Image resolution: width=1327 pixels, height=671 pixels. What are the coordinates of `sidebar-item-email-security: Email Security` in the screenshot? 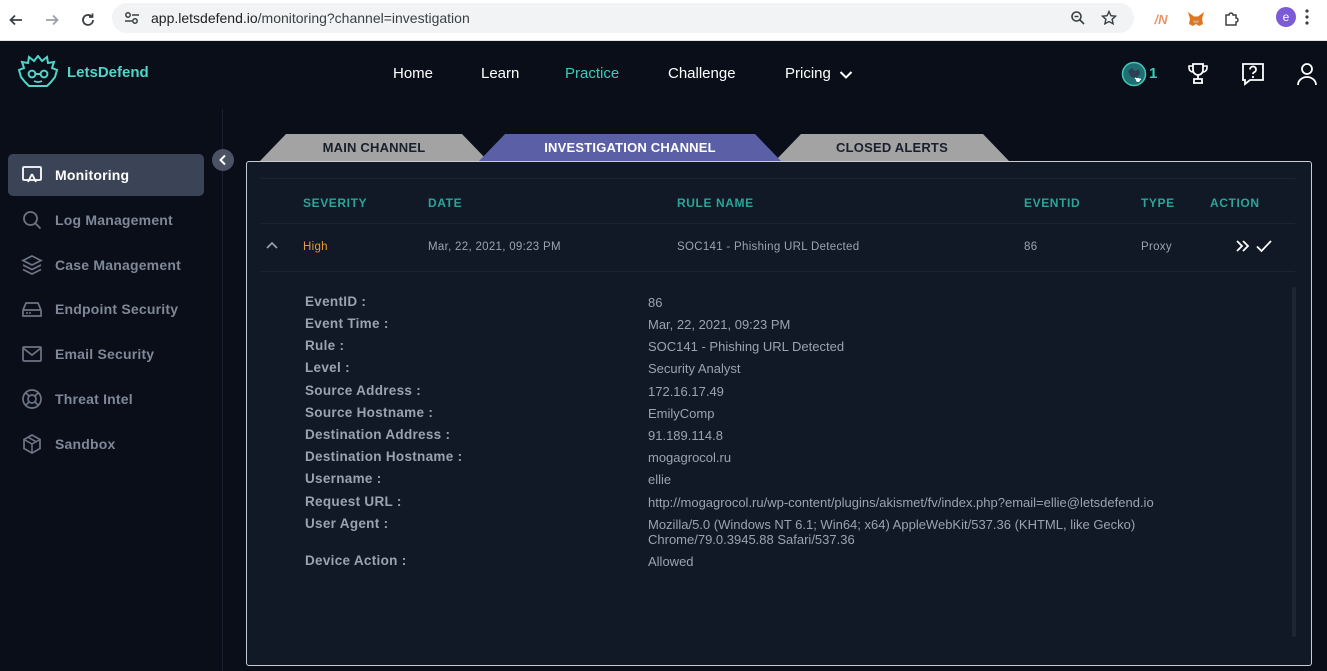 It's located at (106, 354).